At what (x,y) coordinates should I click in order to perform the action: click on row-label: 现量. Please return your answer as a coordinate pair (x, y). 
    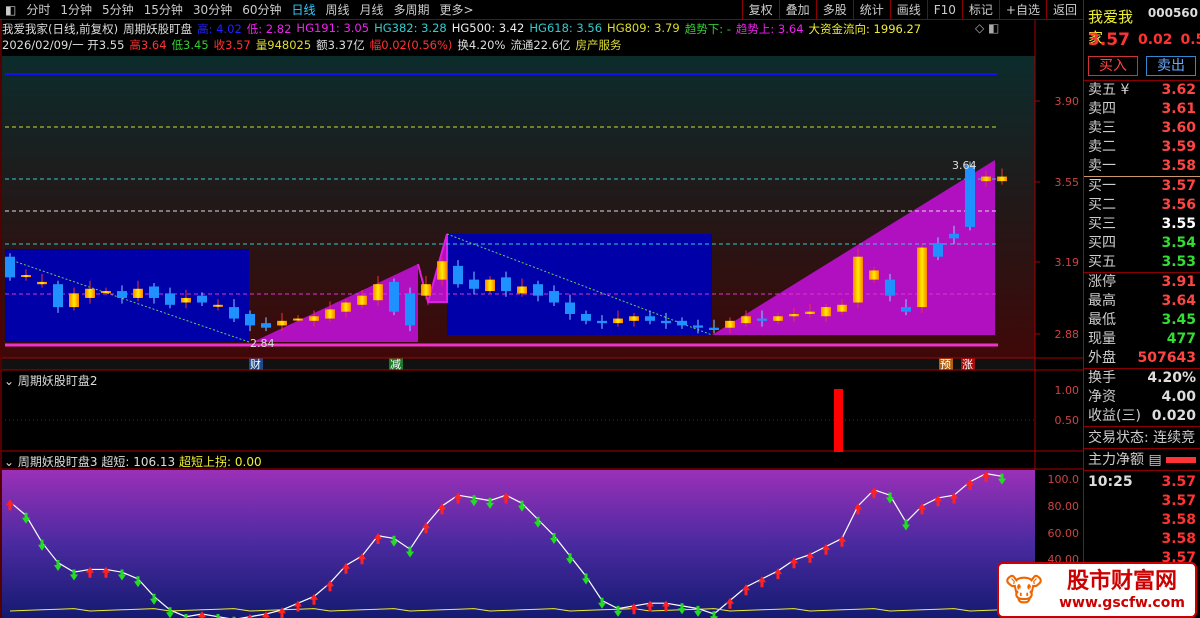
    Looking at the image, I should click on (1102, 339).